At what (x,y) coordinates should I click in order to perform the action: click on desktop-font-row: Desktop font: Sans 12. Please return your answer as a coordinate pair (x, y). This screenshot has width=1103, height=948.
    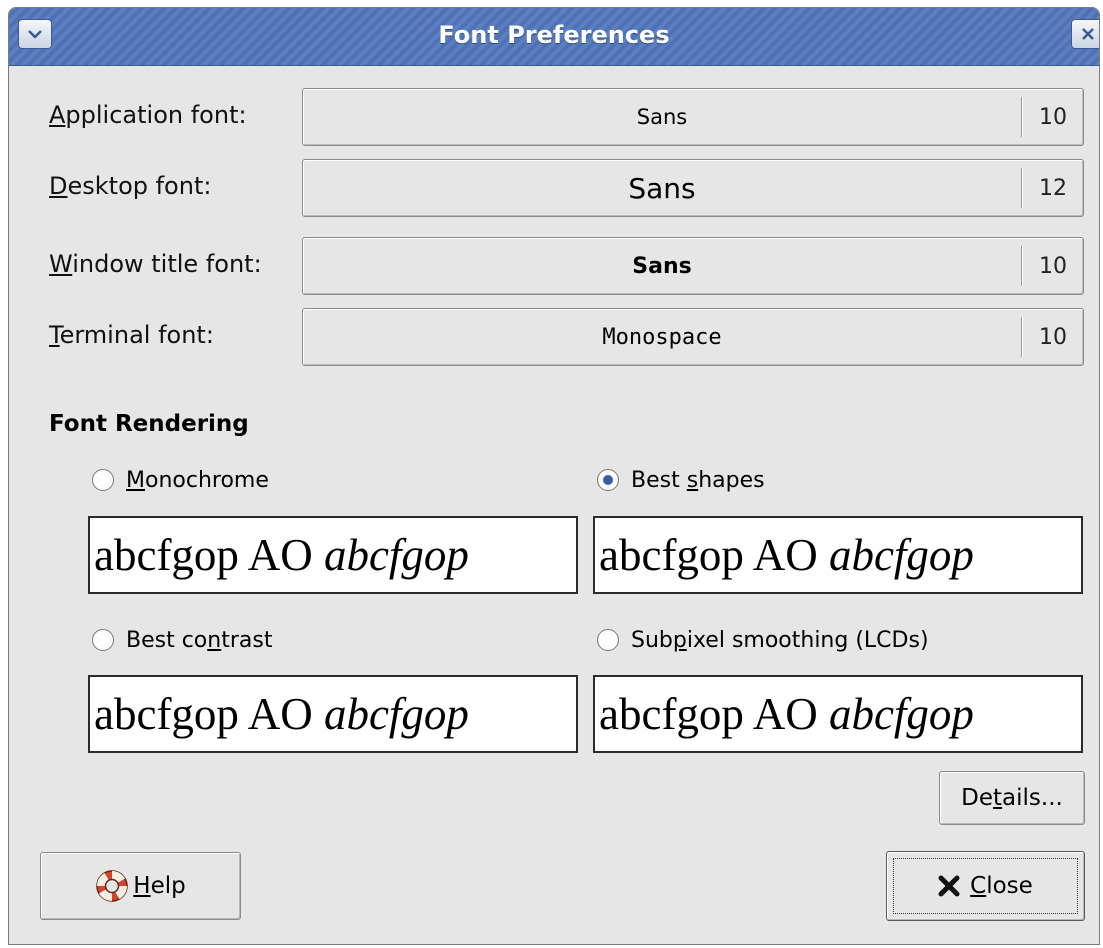
    Looking at the image, I should click on (554, 189).